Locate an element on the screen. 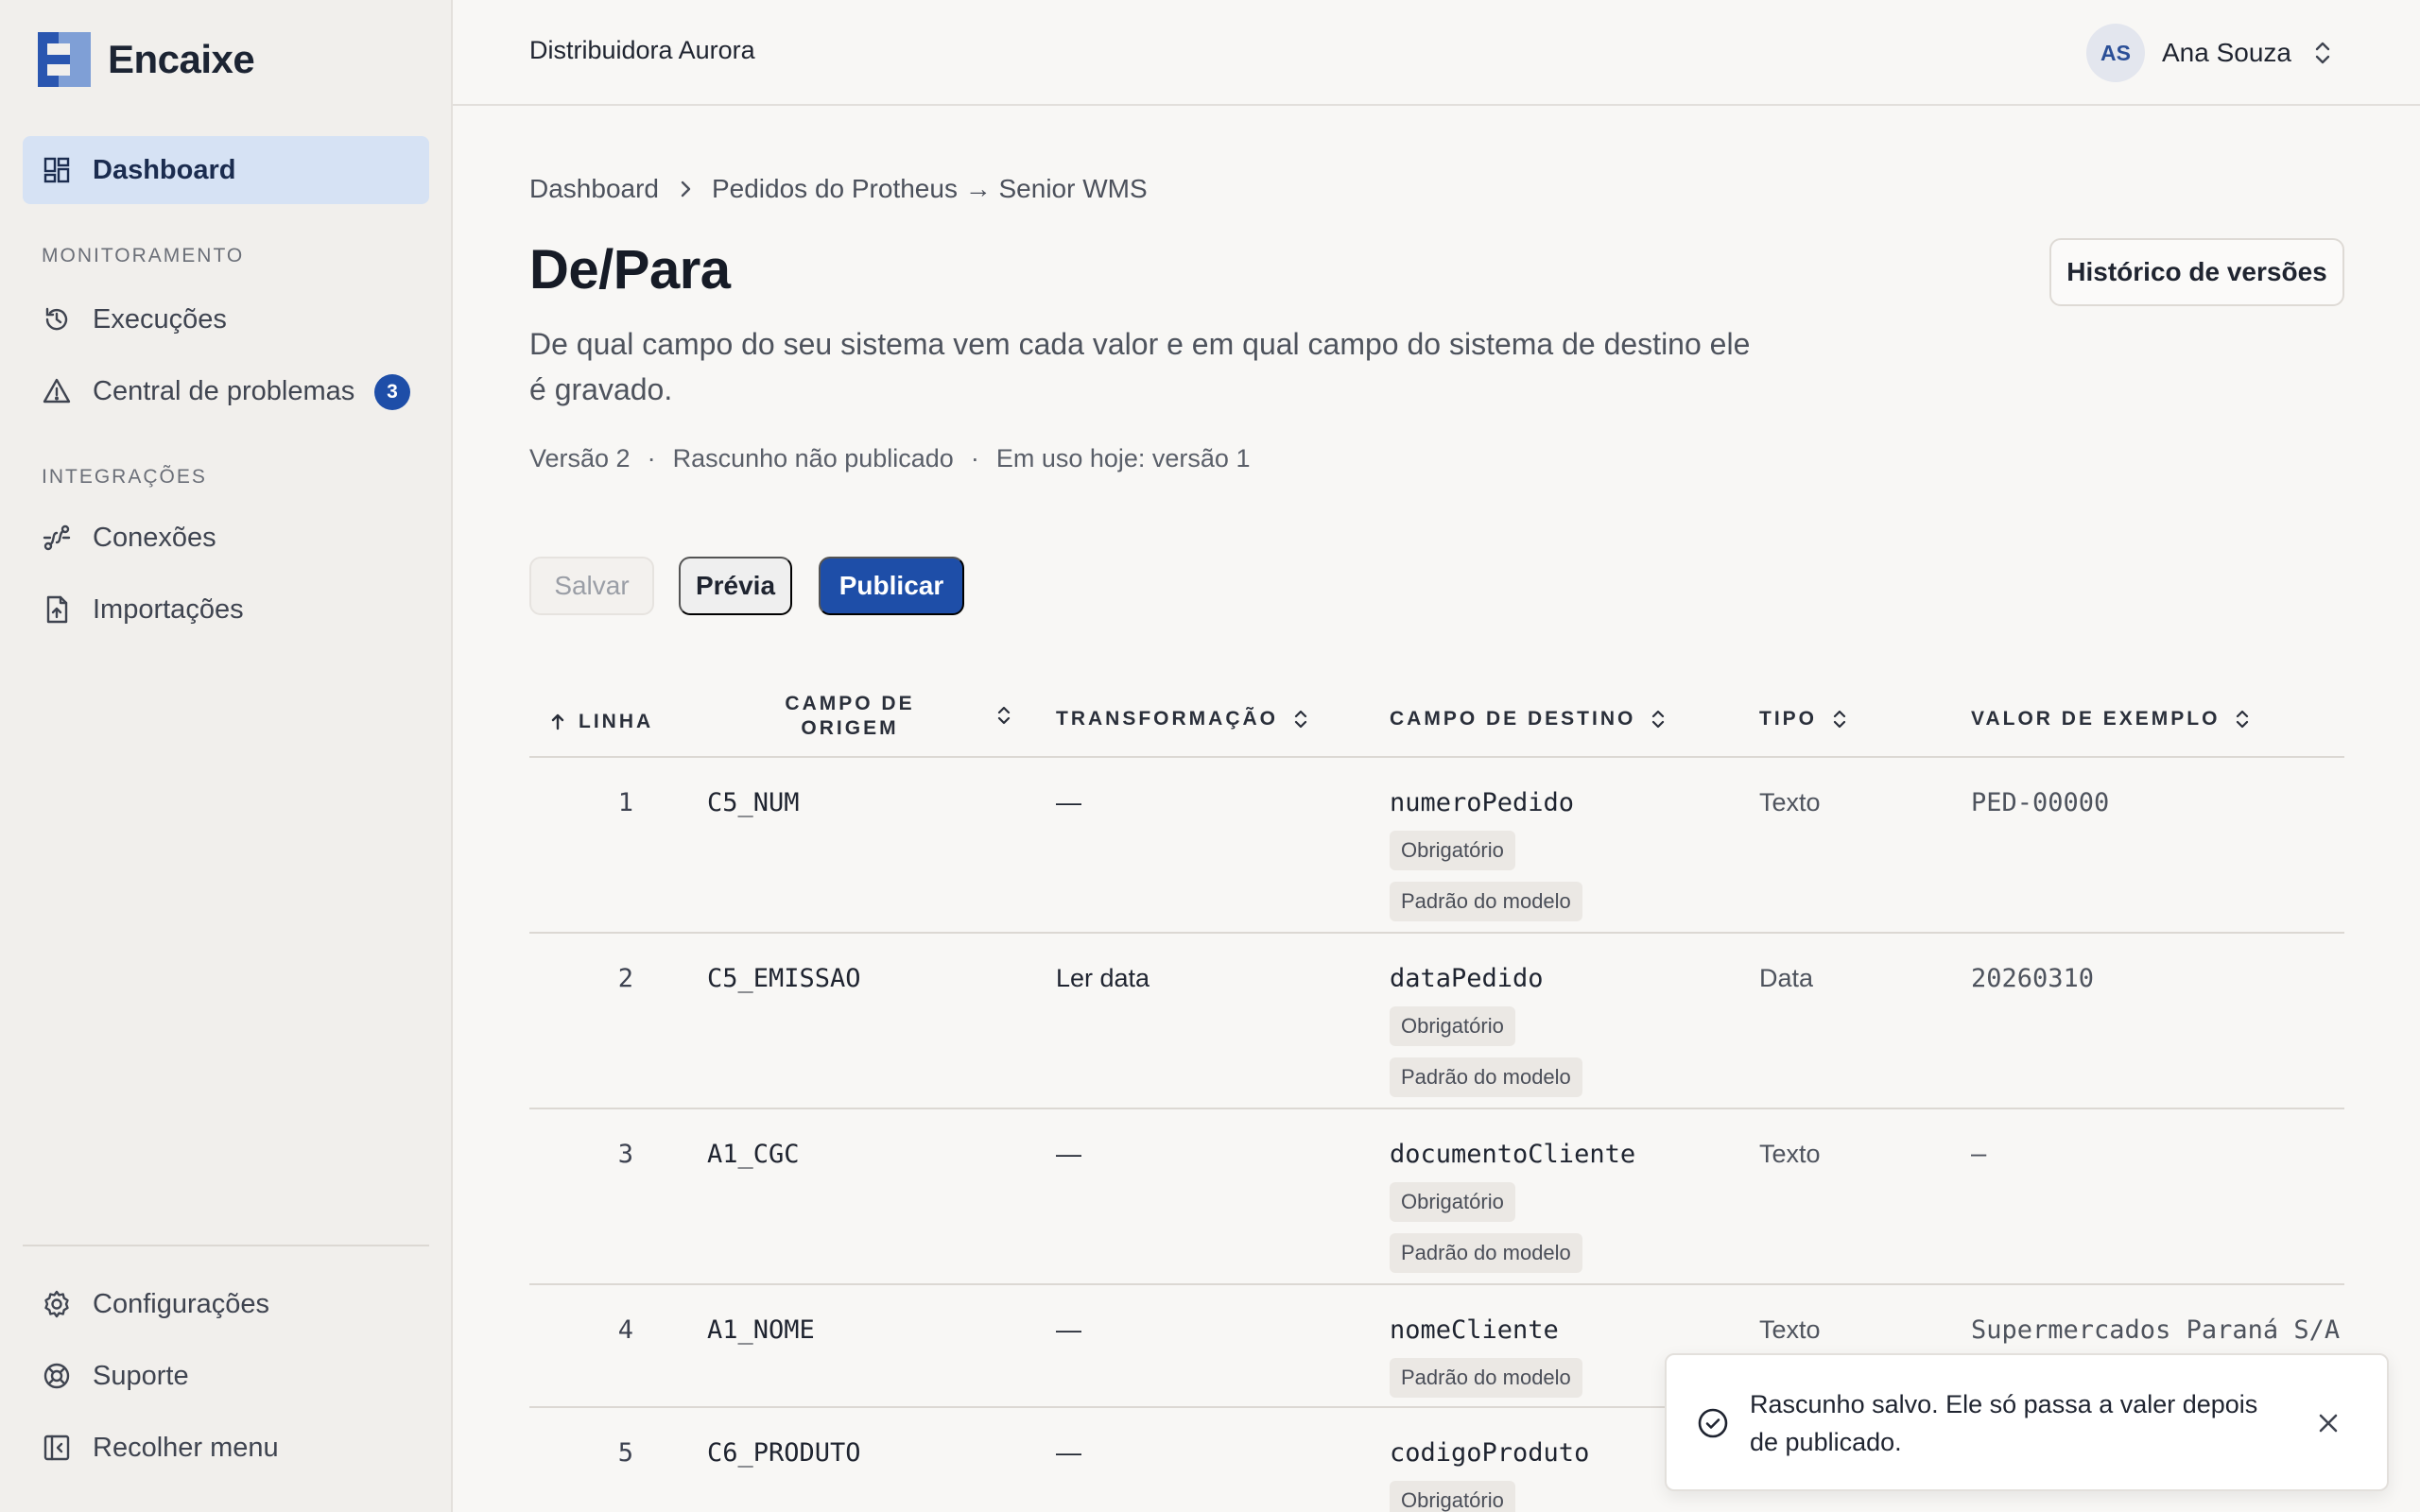 This screenshot has height=1512, width=2420. dashboard-grid-icon is located at coordinates (57, 170).